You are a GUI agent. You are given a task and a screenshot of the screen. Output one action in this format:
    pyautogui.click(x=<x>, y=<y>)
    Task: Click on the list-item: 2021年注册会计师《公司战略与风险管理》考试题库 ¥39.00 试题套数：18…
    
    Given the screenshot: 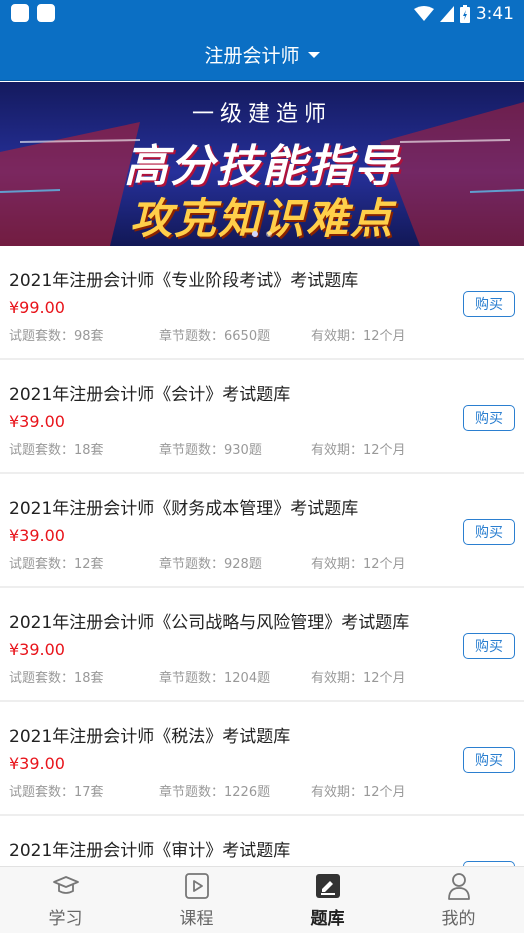 What is the action you would take?
    pyautogui.click(x=262, y=644)
    